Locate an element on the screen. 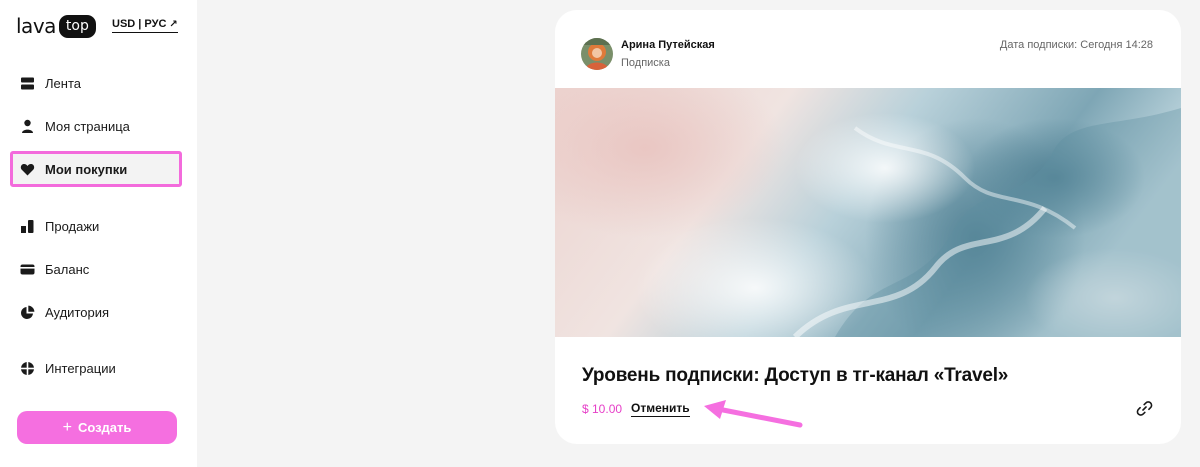 The width and height of the screenshot is (1200, 467). sidebar-item-label: Интеграции is located at coordinates (80, 368).